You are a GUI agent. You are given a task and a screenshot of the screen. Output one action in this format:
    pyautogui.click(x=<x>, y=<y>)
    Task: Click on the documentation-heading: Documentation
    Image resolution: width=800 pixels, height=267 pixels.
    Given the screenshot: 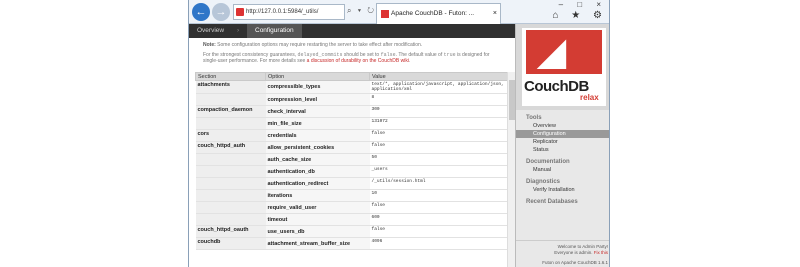 What is the action you would take?
    pyautogui.click(x=548, y=162)
    